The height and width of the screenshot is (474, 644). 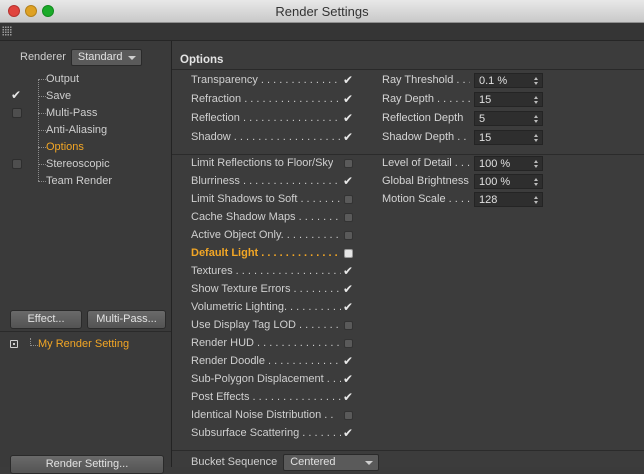 What do you see at coordinates (85, 79) in the screenshot?
I see `tree-item-output: Output` at bounding box center [85, 79].